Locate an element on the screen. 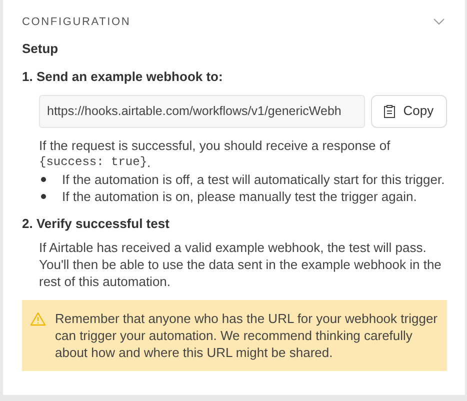 The image size is (467, 401). step-title: 2. Verify successful test is located at coordinates (96, 223).